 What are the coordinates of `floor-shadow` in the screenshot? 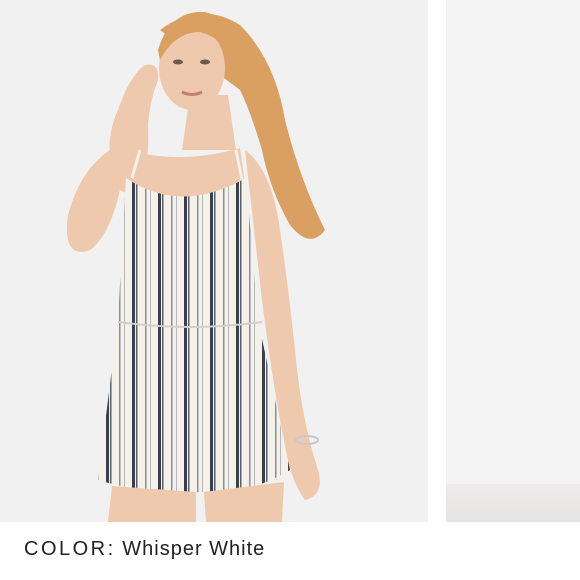 It's located at (513, 503).